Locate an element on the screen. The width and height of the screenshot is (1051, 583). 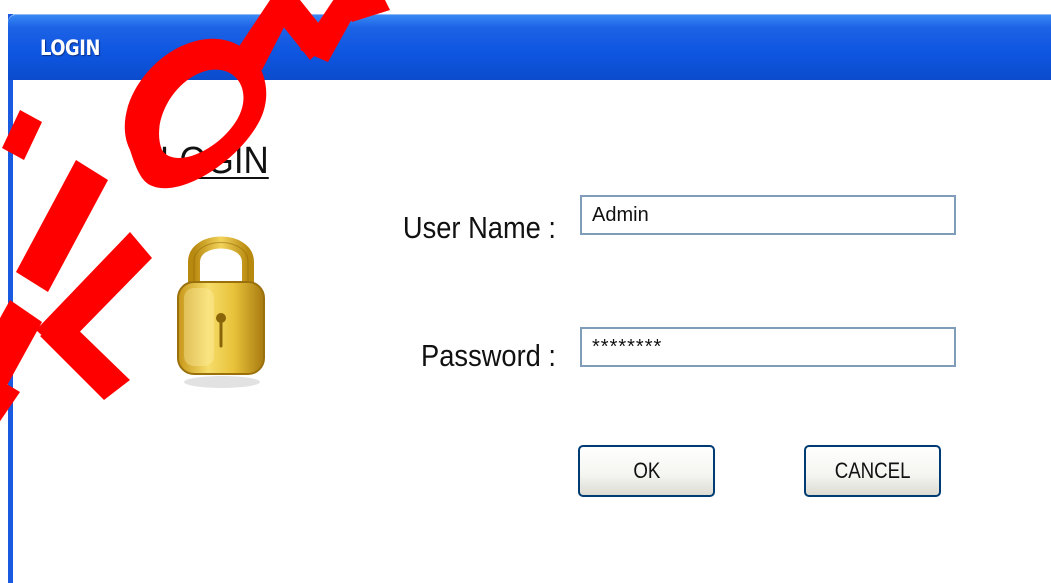
window-title: LOGIN is located at coordinates (70, 48).